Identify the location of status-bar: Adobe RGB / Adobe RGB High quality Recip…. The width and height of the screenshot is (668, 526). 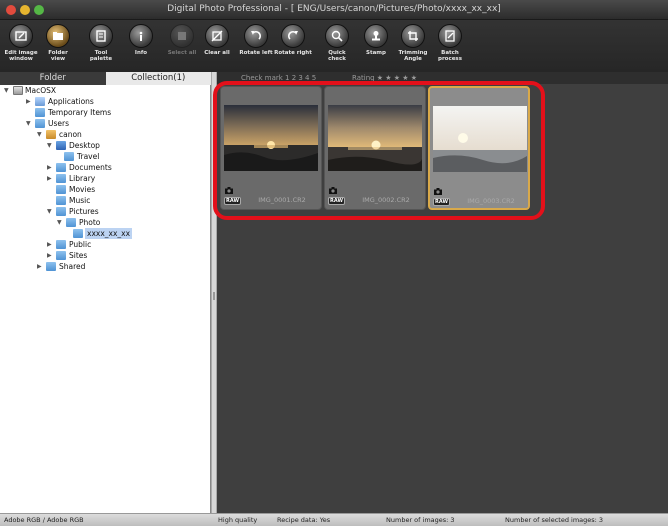
(334, 519).